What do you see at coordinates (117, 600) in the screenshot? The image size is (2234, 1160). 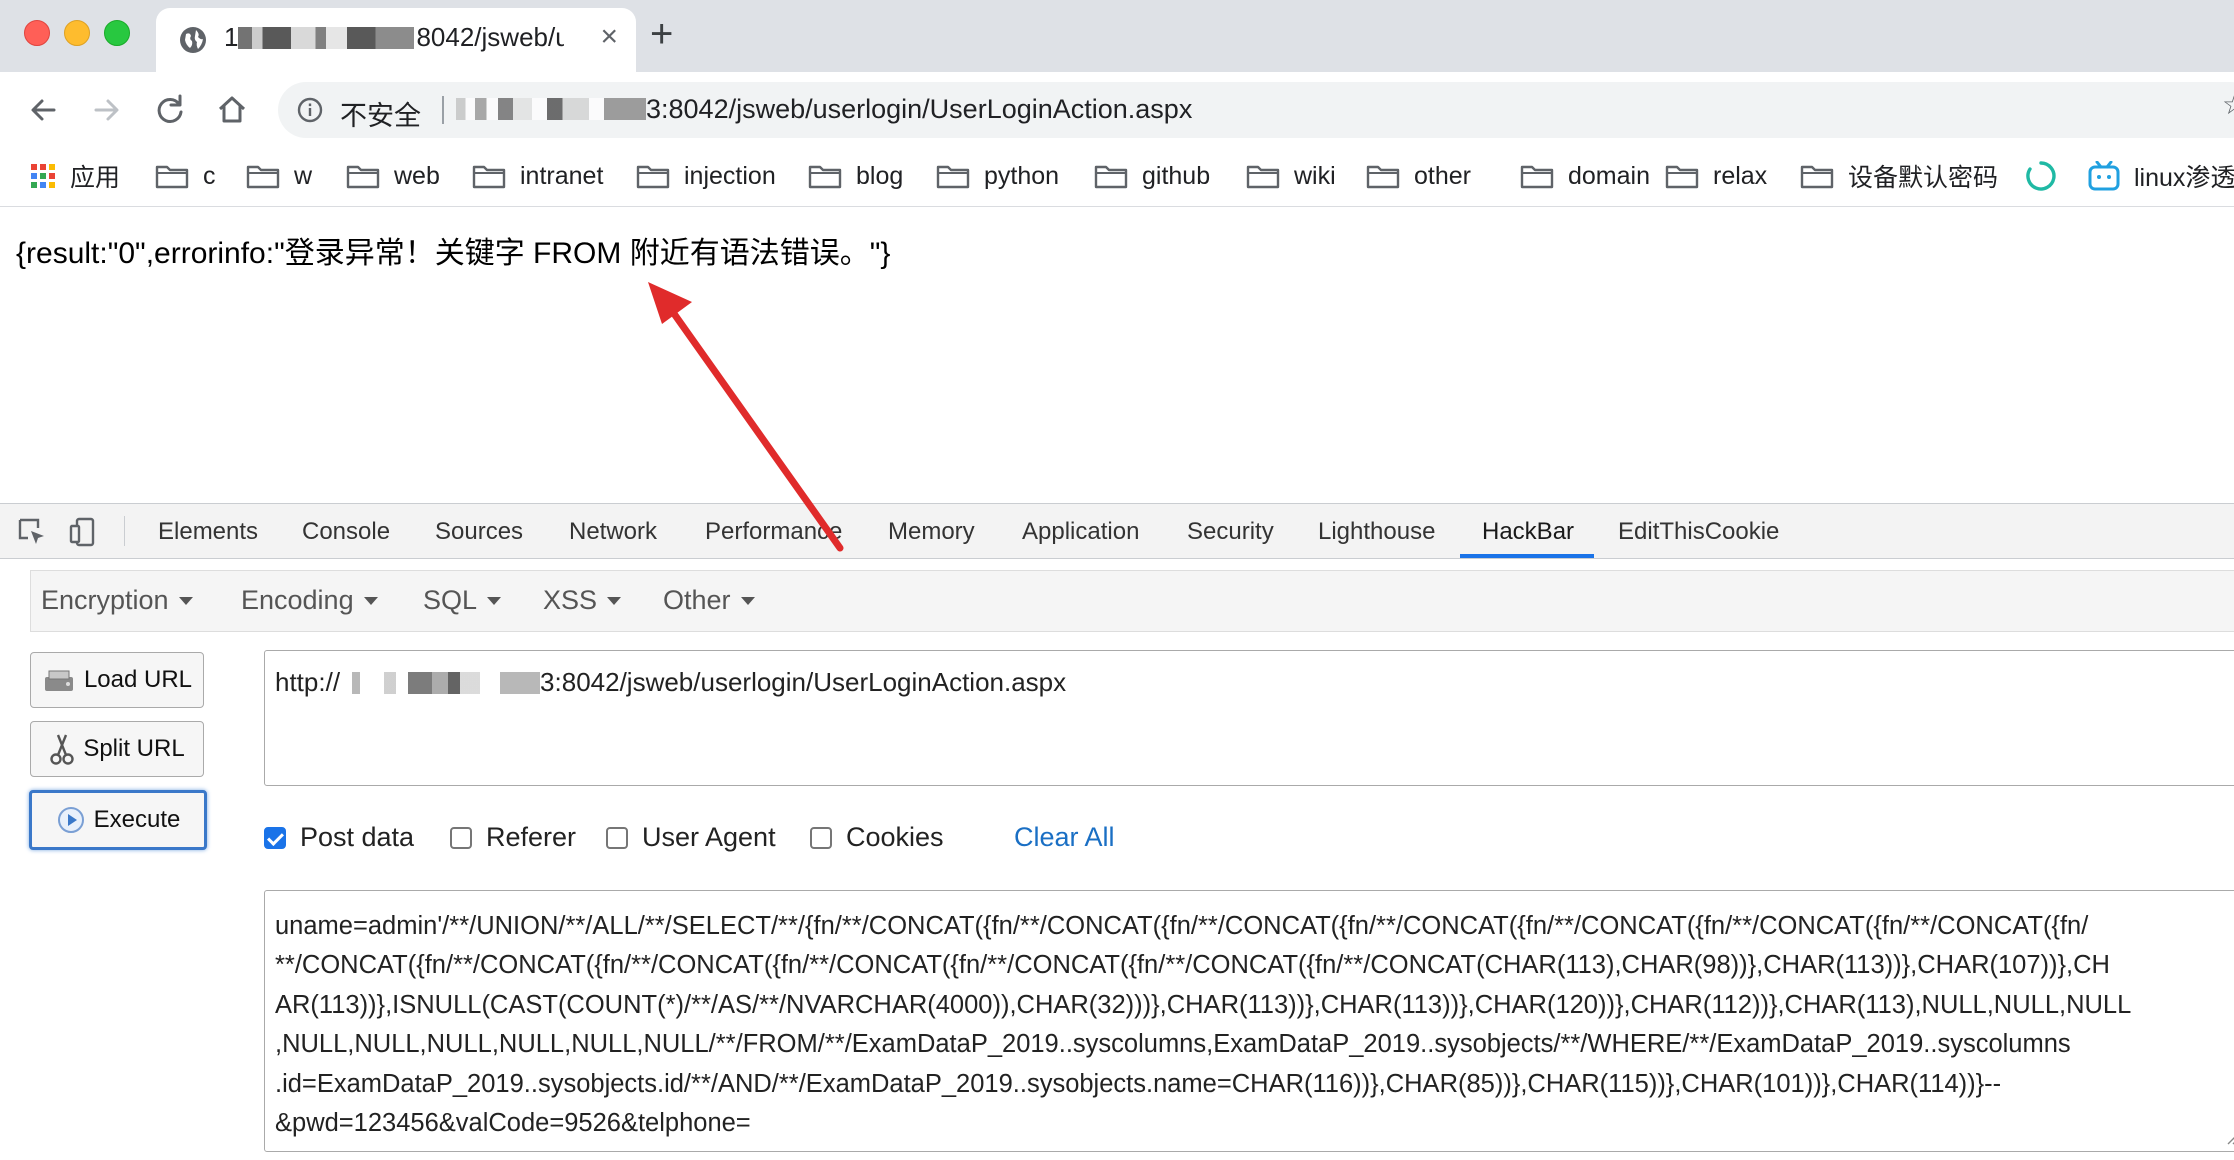 I see `hackbar-menu-encryption: Encryption` at bounding box center [117, 600].